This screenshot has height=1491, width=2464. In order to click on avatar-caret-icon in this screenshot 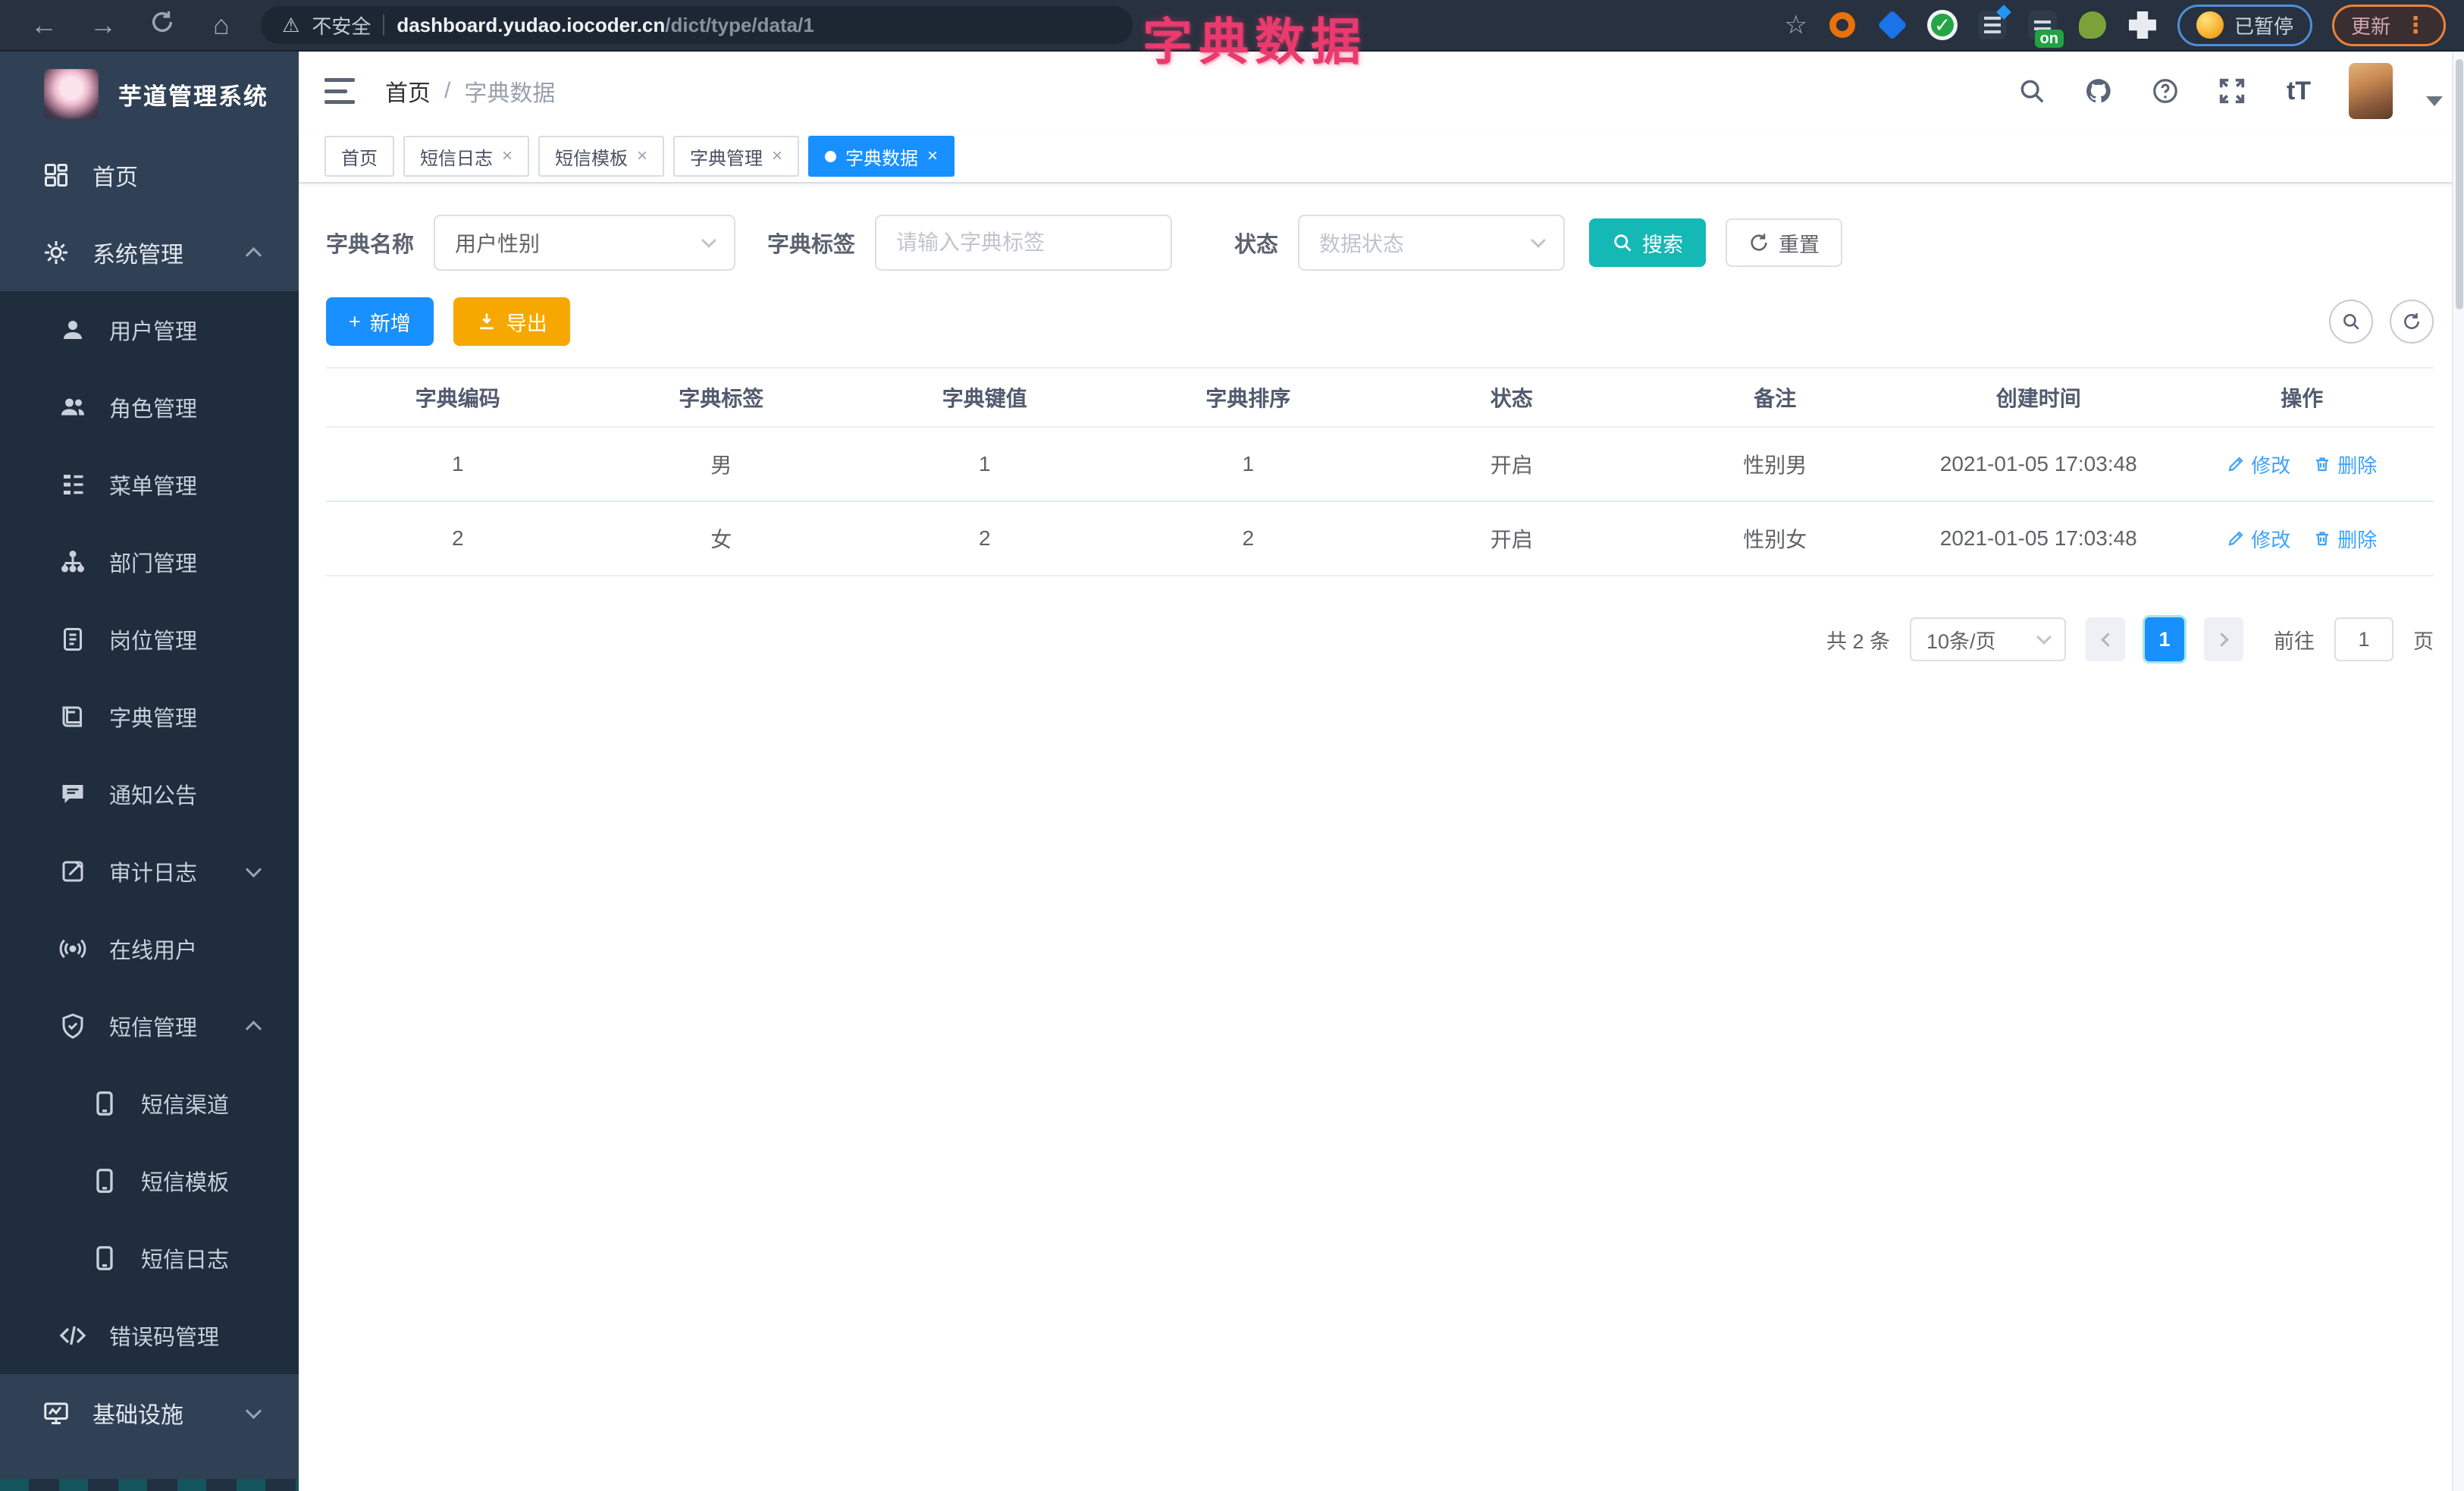, I will do `click(2434, 101)`.